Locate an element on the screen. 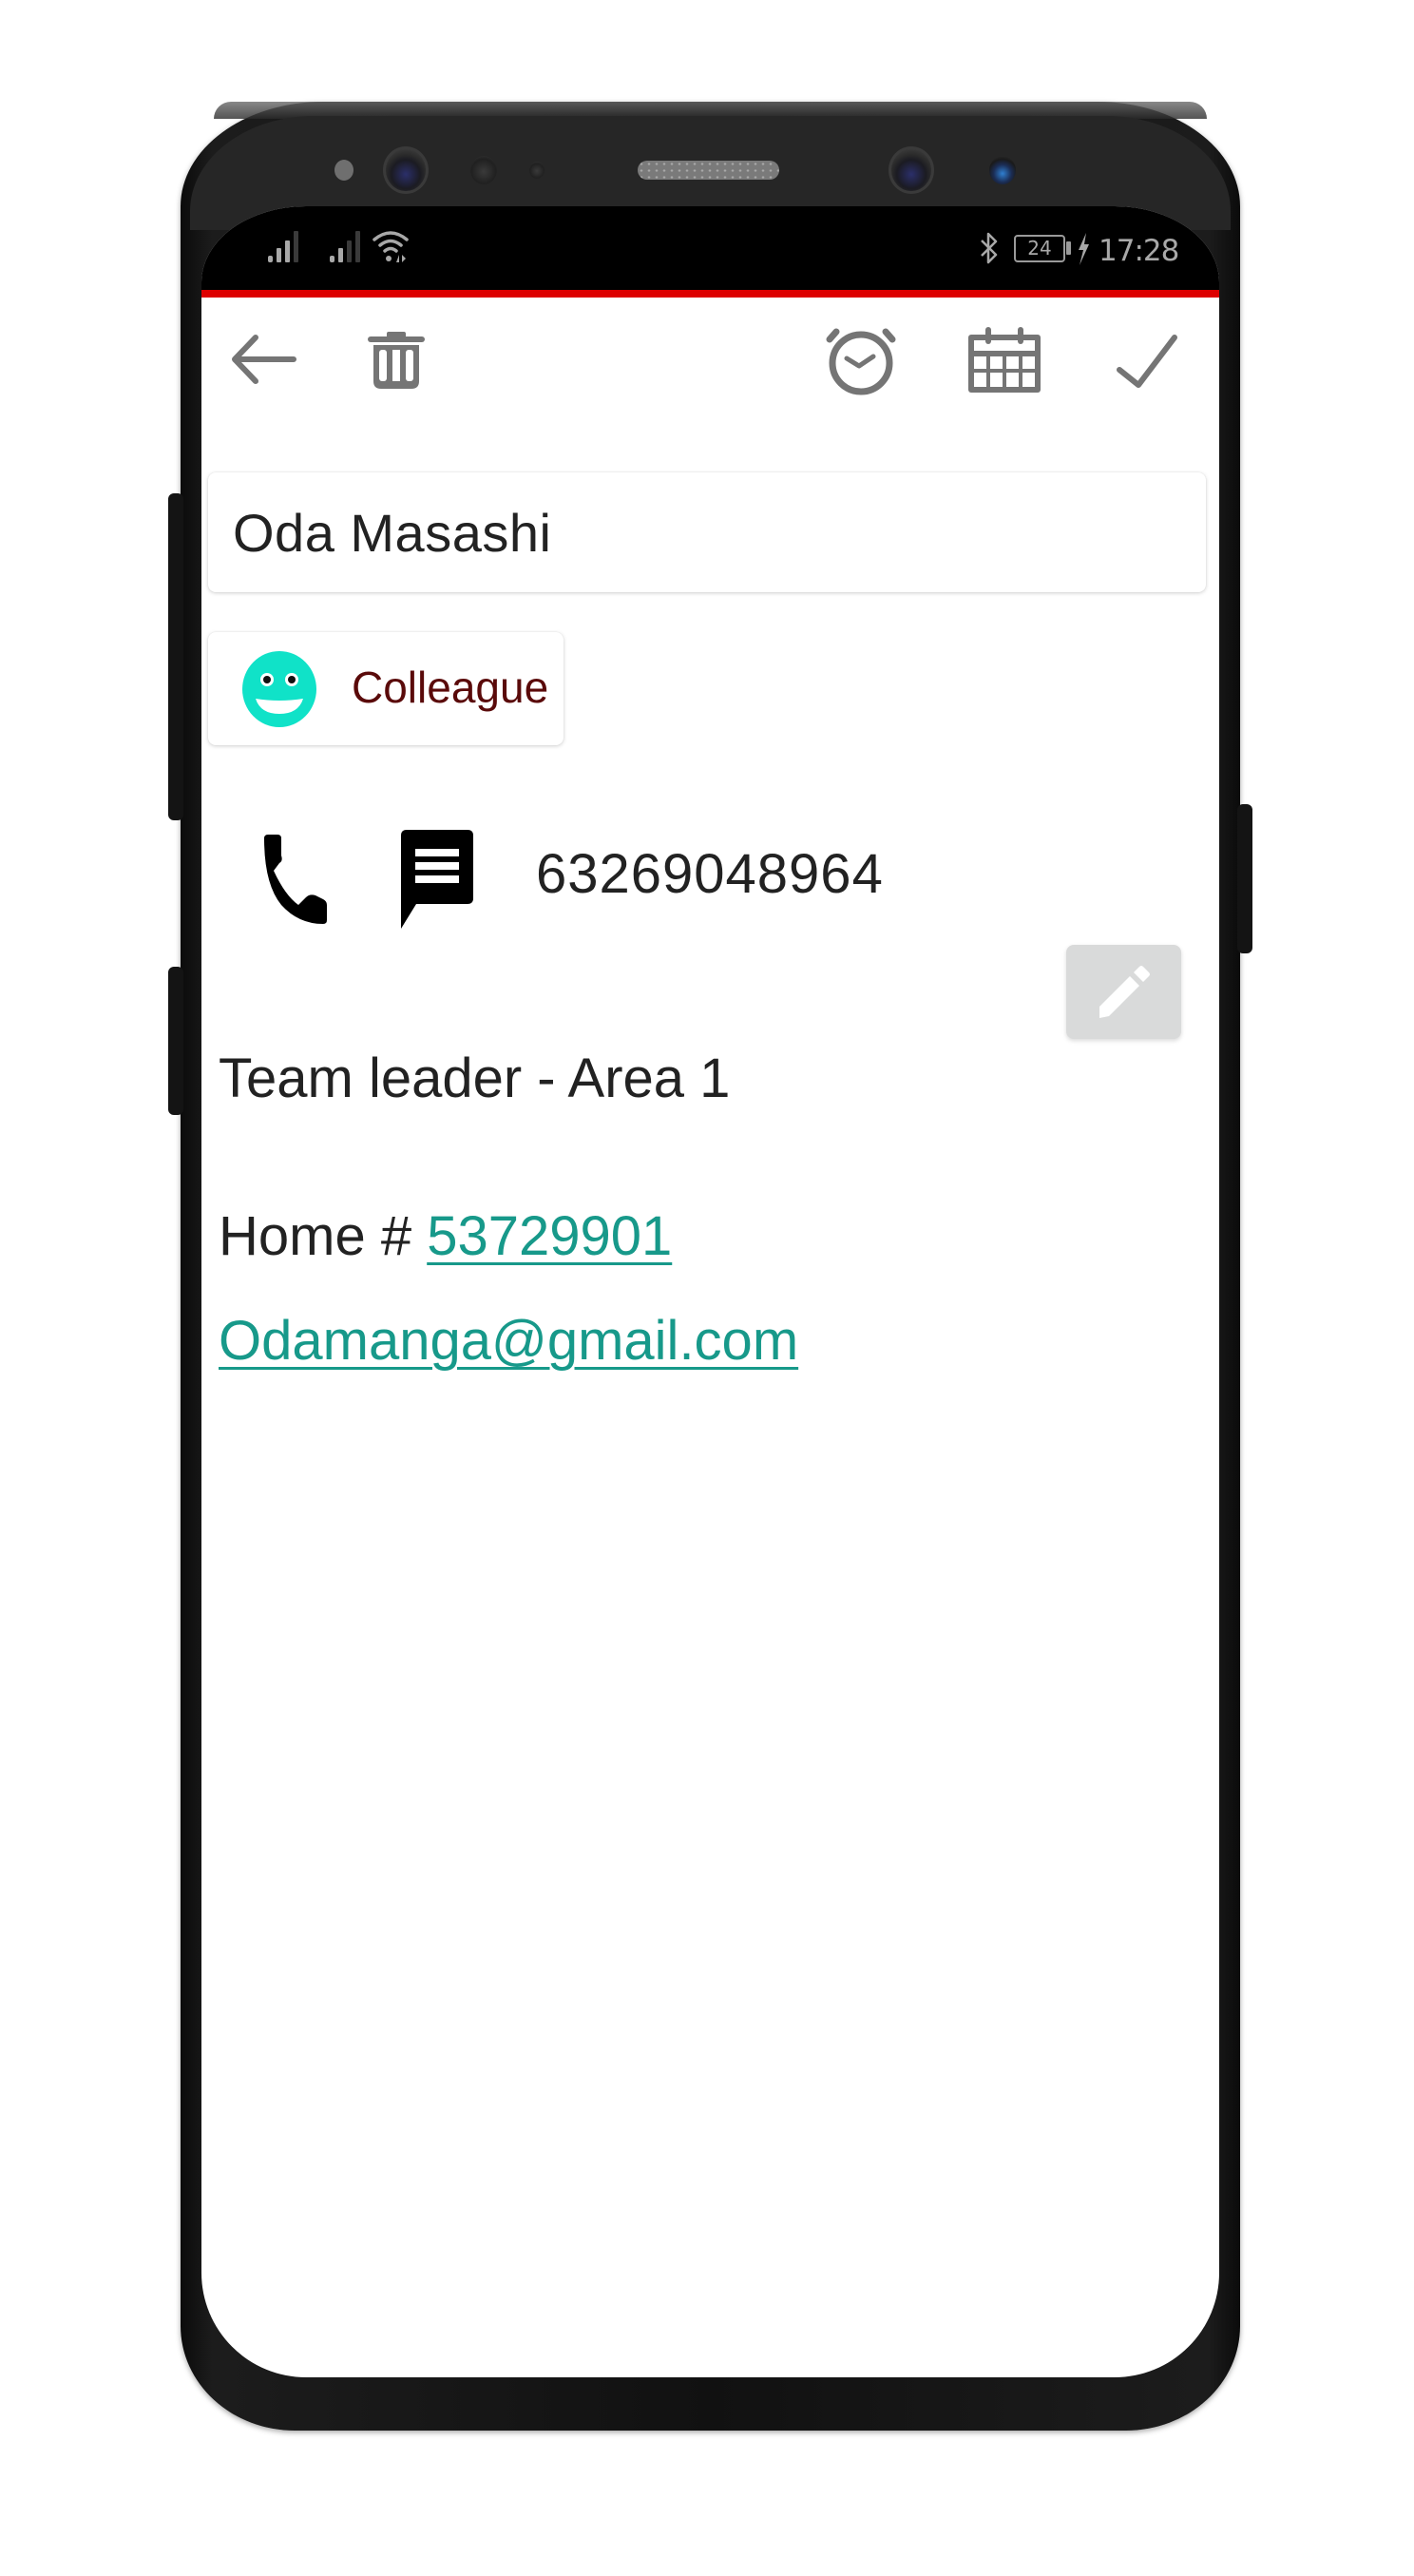  message-icon is located at coordinates (436, 880).